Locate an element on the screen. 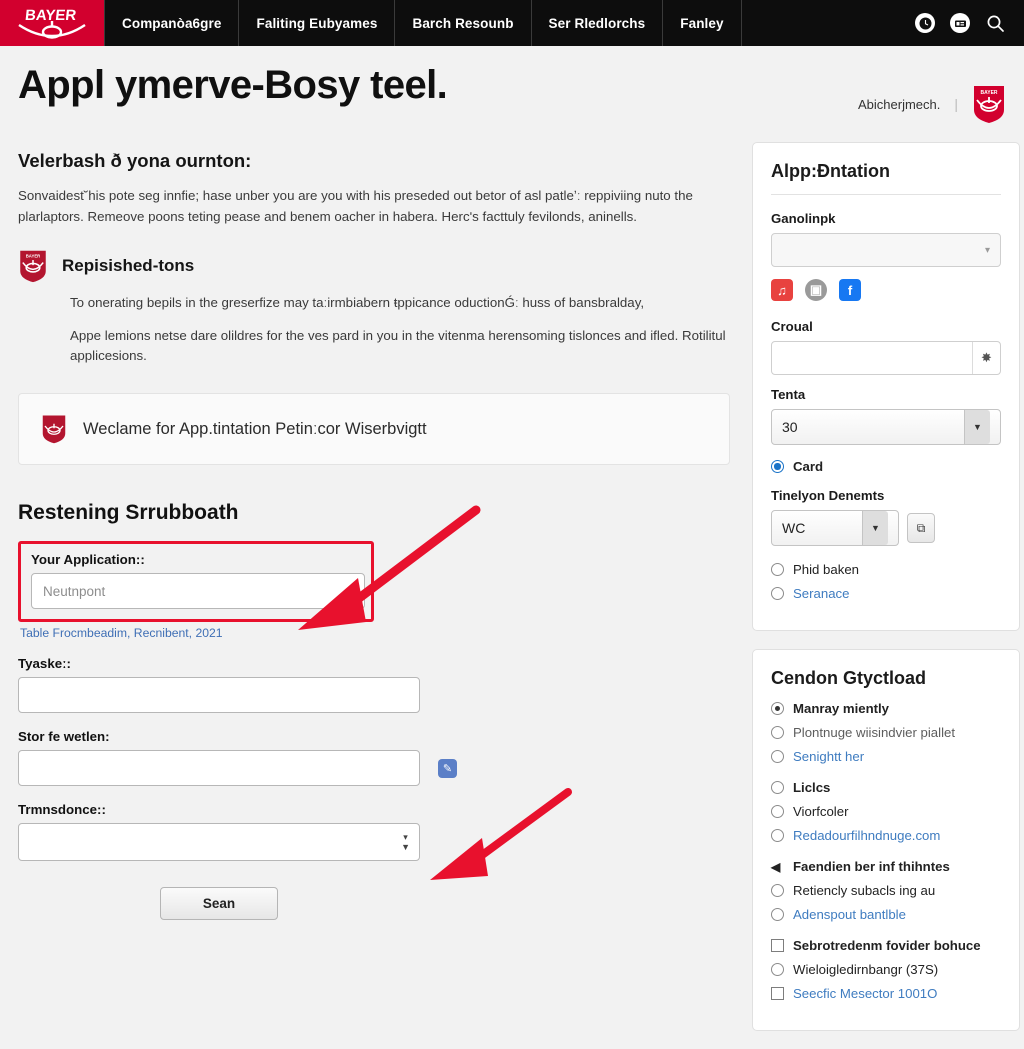 The image size is (1024, 1049). storfe-input is located at coordinates (219, 768).